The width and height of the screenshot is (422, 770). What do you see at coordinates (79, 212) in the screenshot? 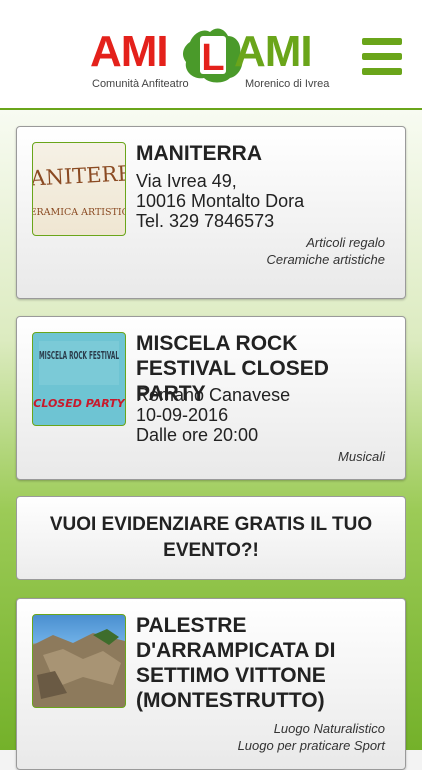
I see `image-text-bottom: CERAMICA ARTISTICA` at bounding box center [79, 212].